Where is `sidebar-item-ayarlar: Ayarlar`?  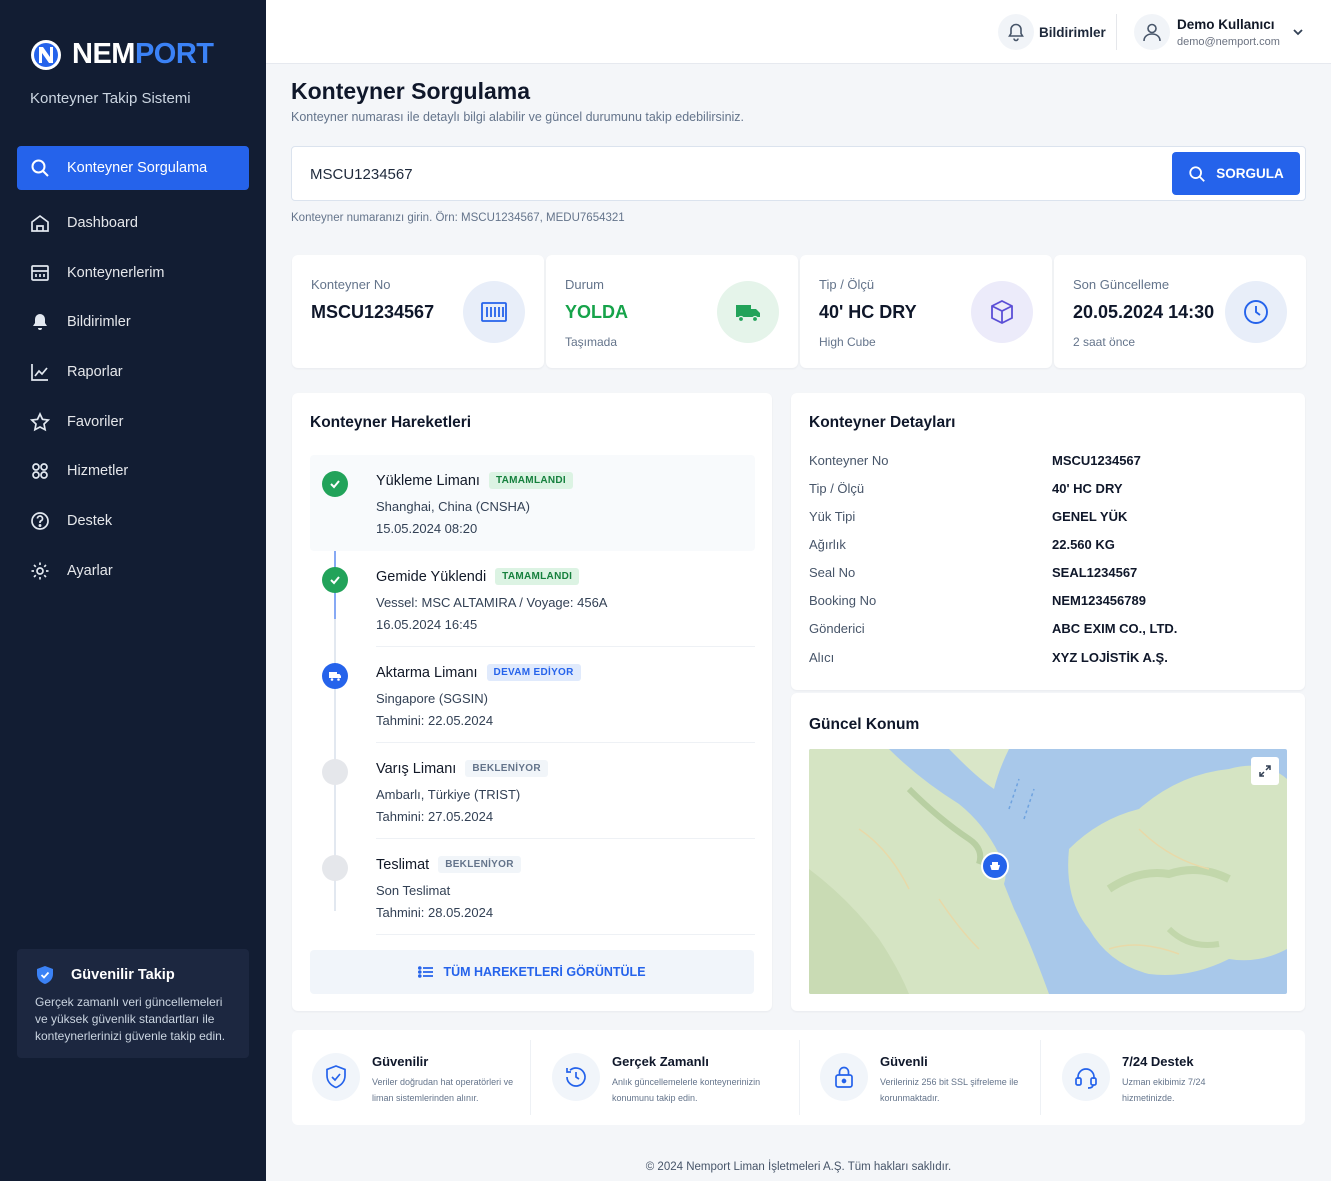 sidebar-item-ayarlar: Ayarlar is located at coordinates (133, 571).